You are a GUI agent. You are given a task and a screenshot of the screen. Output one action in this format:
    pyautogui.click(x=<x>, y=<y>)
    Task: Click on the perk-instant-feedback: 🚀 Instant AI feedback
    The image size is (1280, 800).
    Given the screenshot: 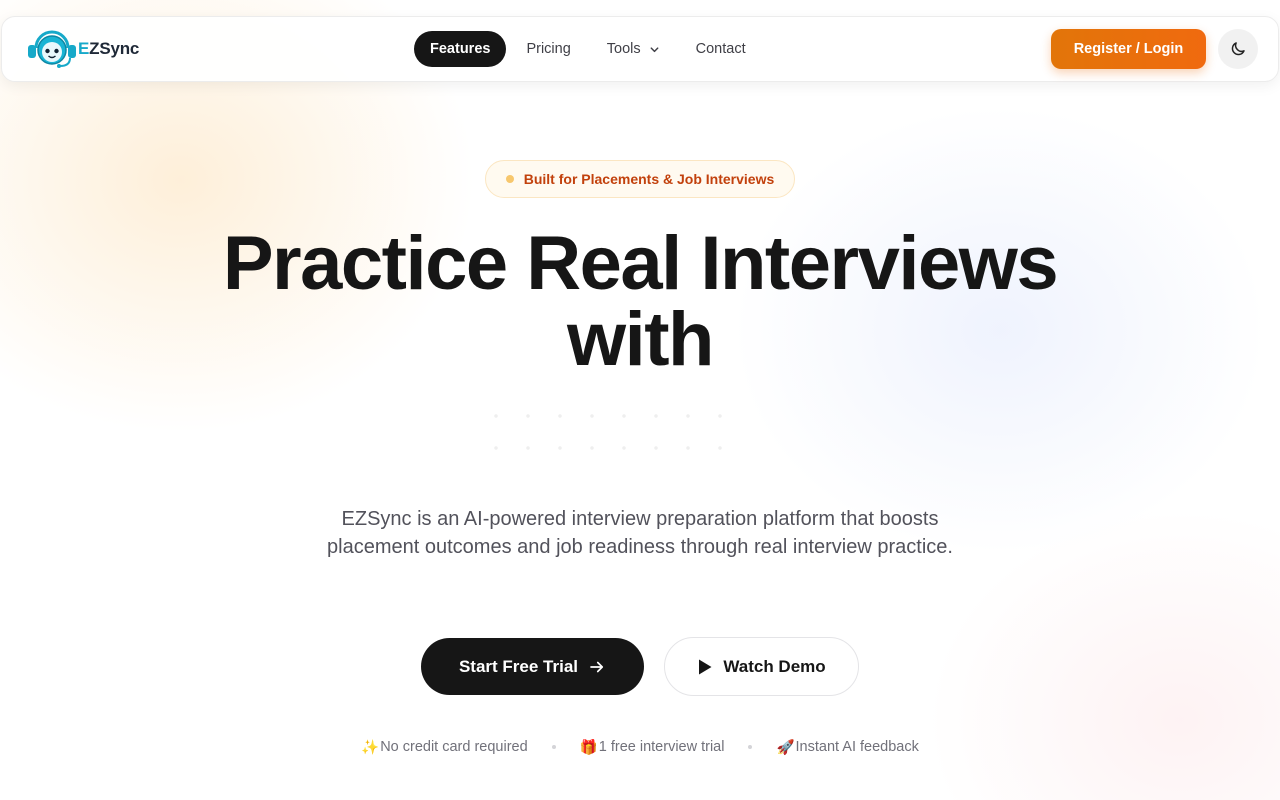 What is the action you would take?
    pyautogui.click(x=847, y=747)
    